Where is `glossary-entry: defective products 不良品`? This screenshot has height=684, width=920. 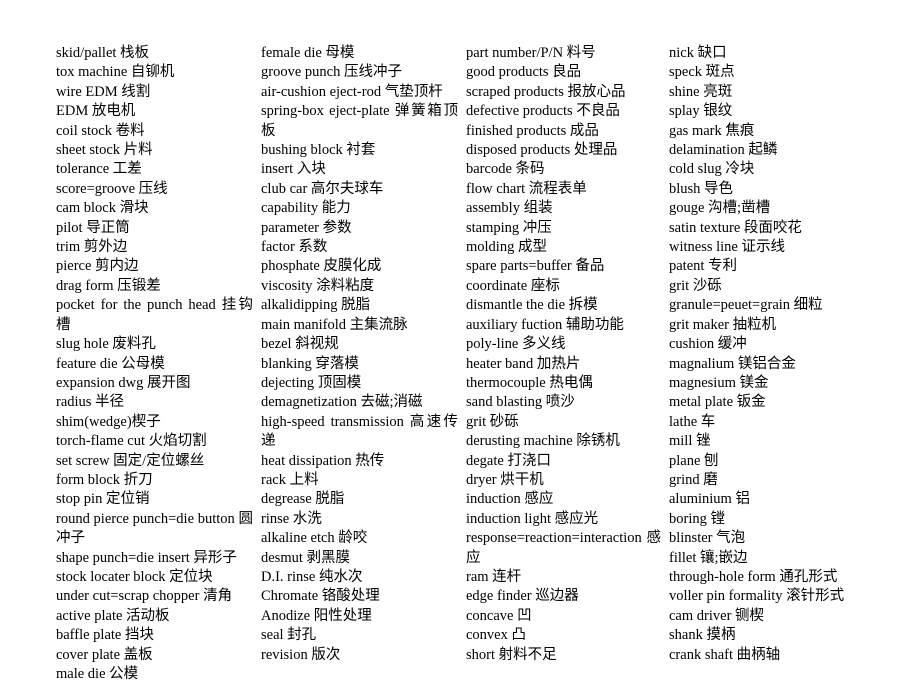
glossary-entry: defective products 不良品 is located at coordinates (543, 111).